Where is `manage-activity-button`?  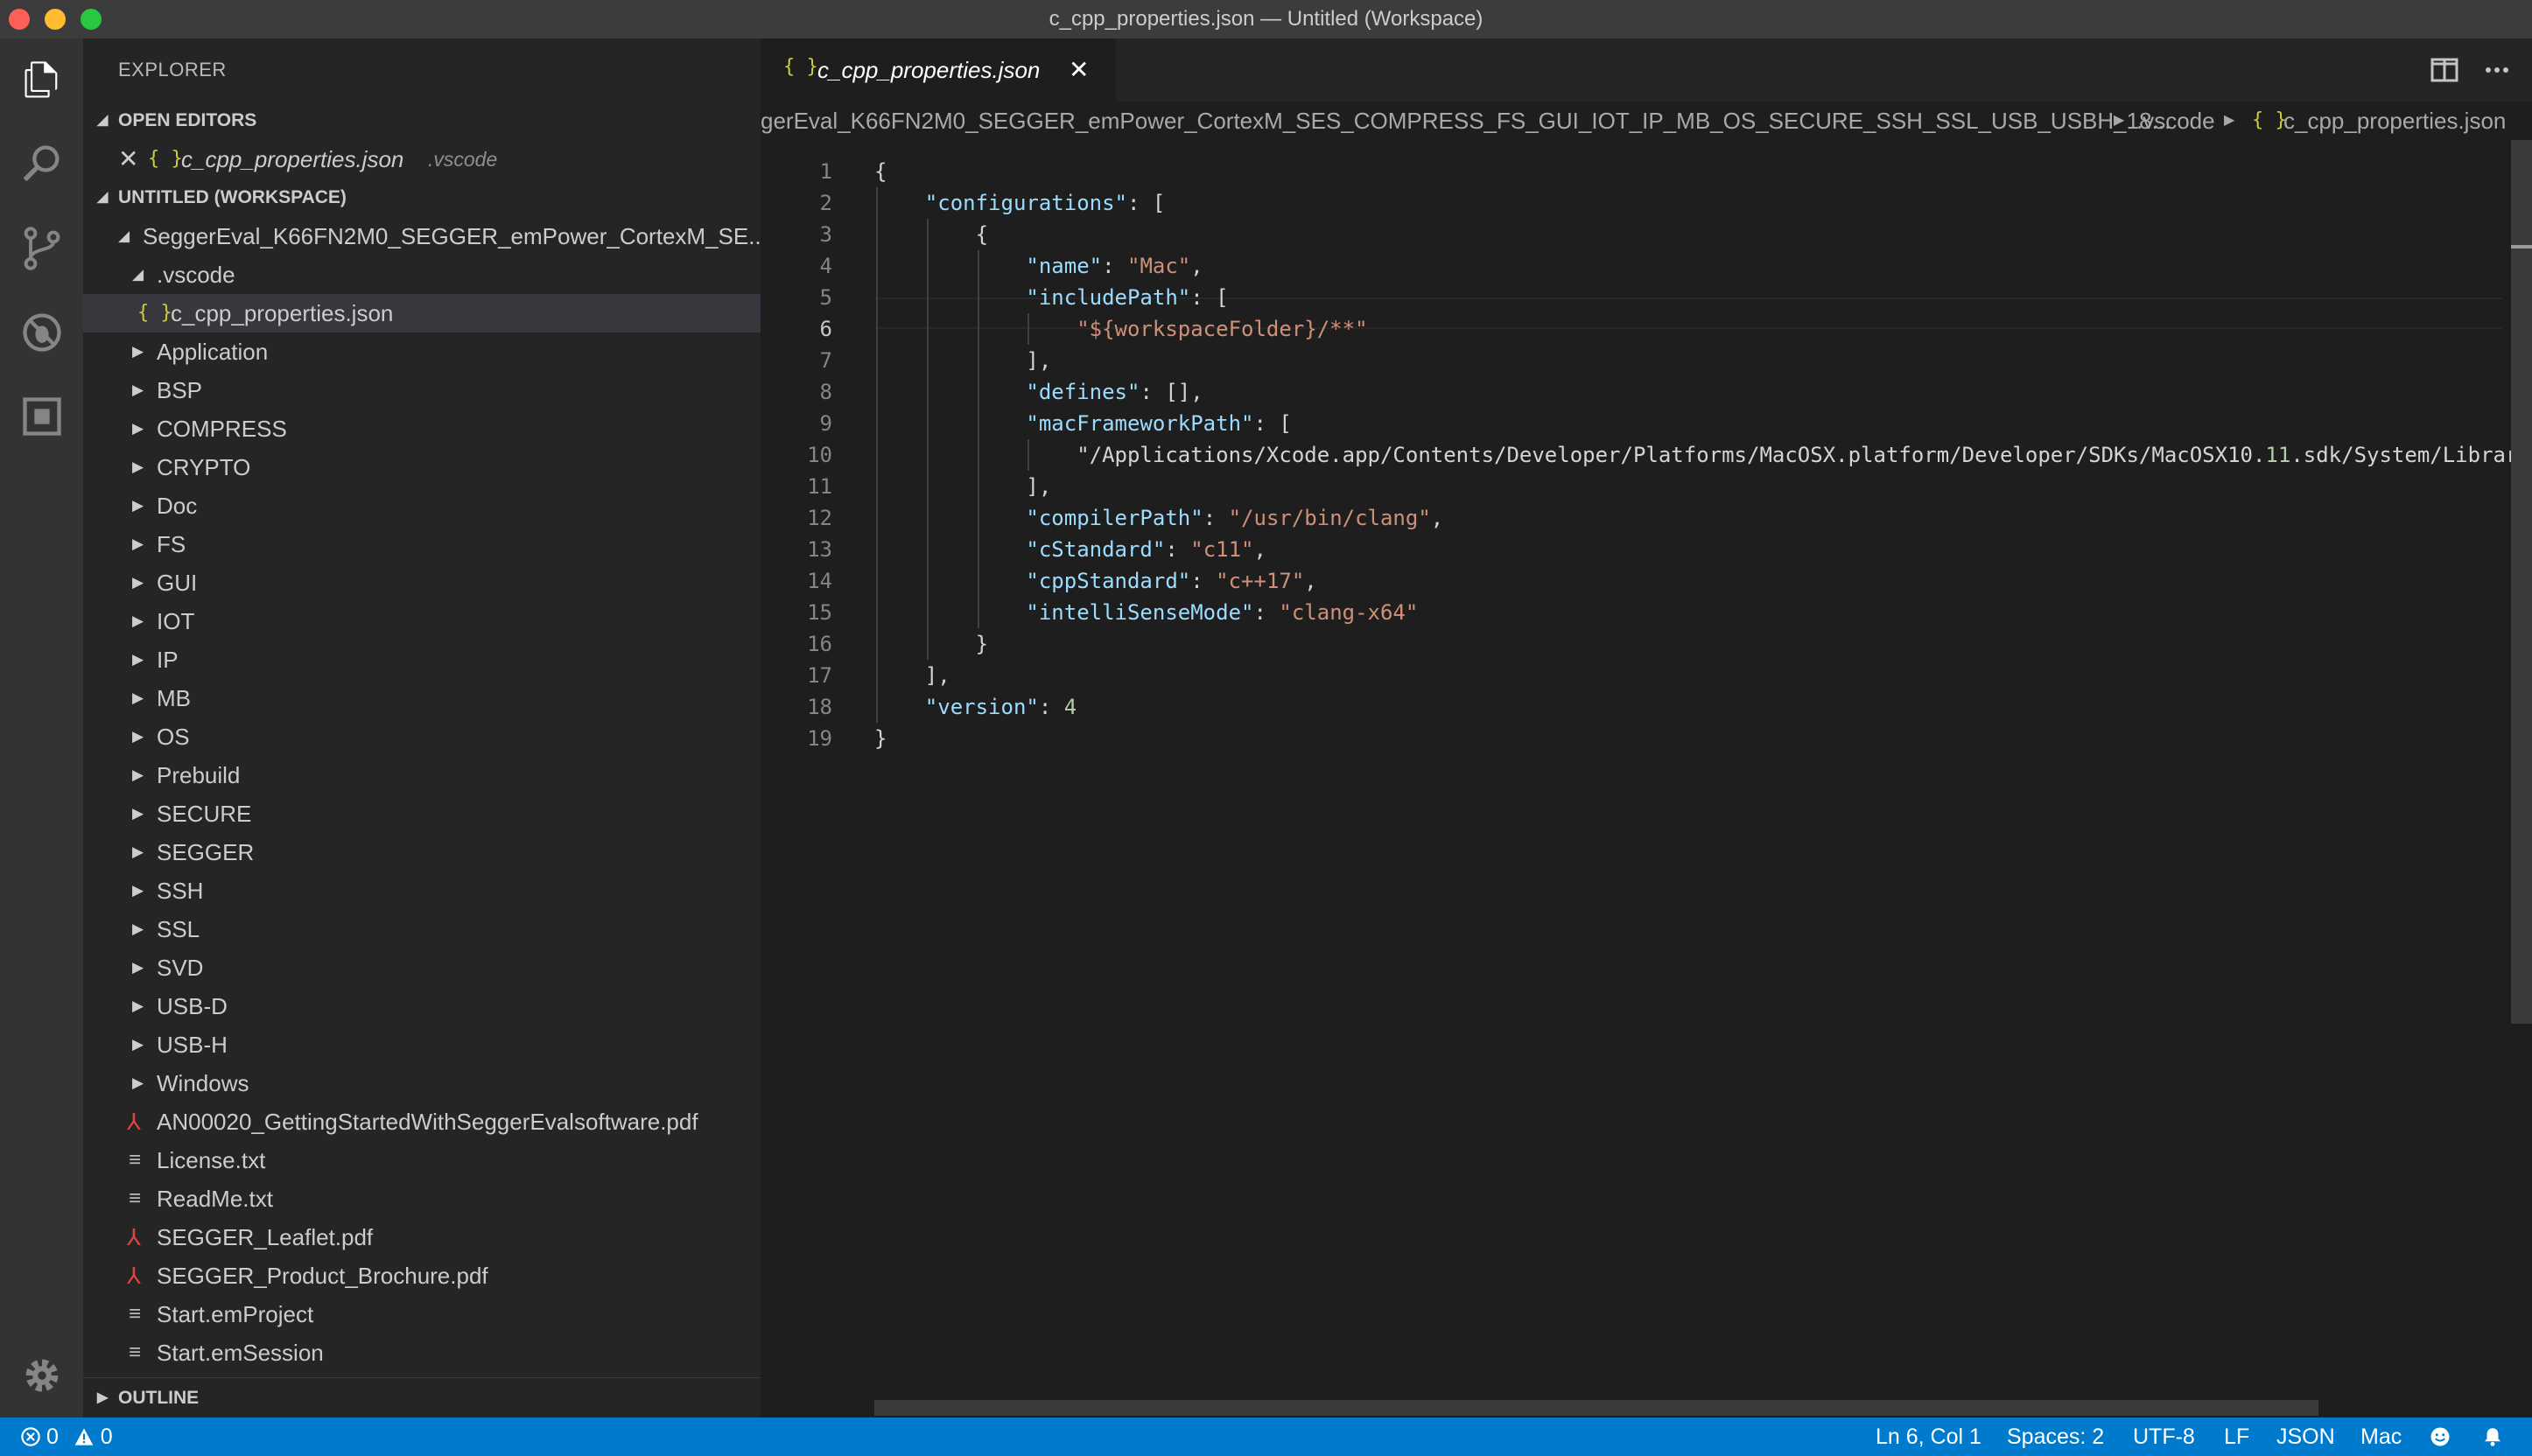 manage-activity-button is located at coordinates (41, 1376).